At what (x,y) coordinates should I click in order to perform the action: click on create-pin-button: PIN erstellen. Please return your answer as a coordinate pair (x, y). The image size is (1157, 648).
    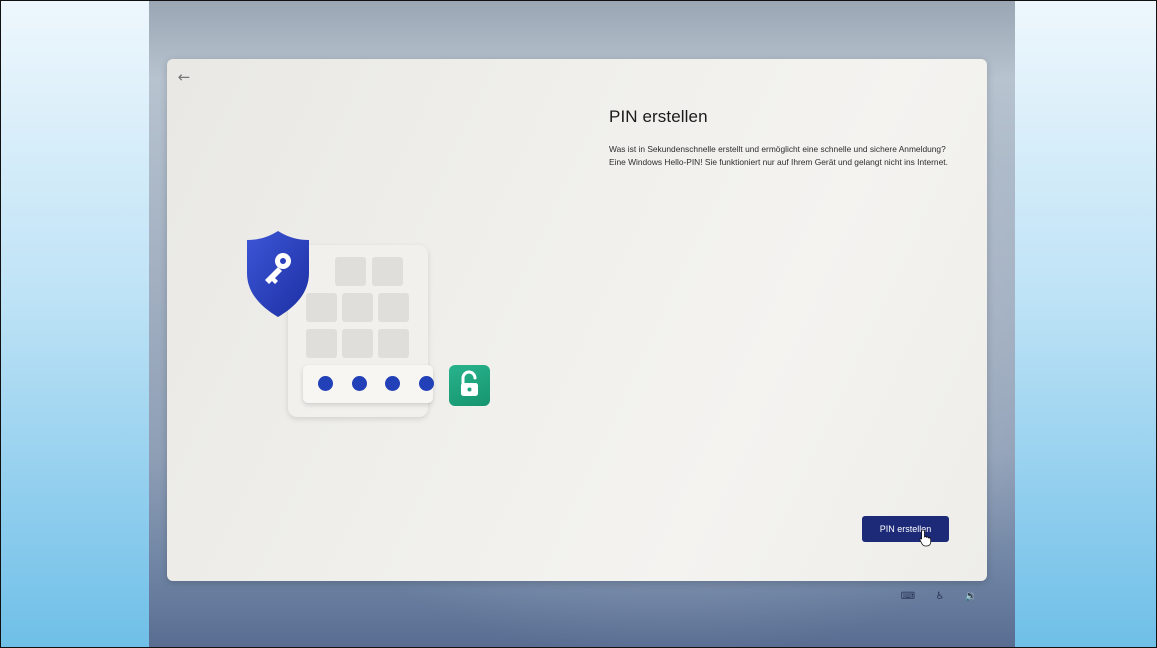
    Looking at the image, I should click on (905, 529).